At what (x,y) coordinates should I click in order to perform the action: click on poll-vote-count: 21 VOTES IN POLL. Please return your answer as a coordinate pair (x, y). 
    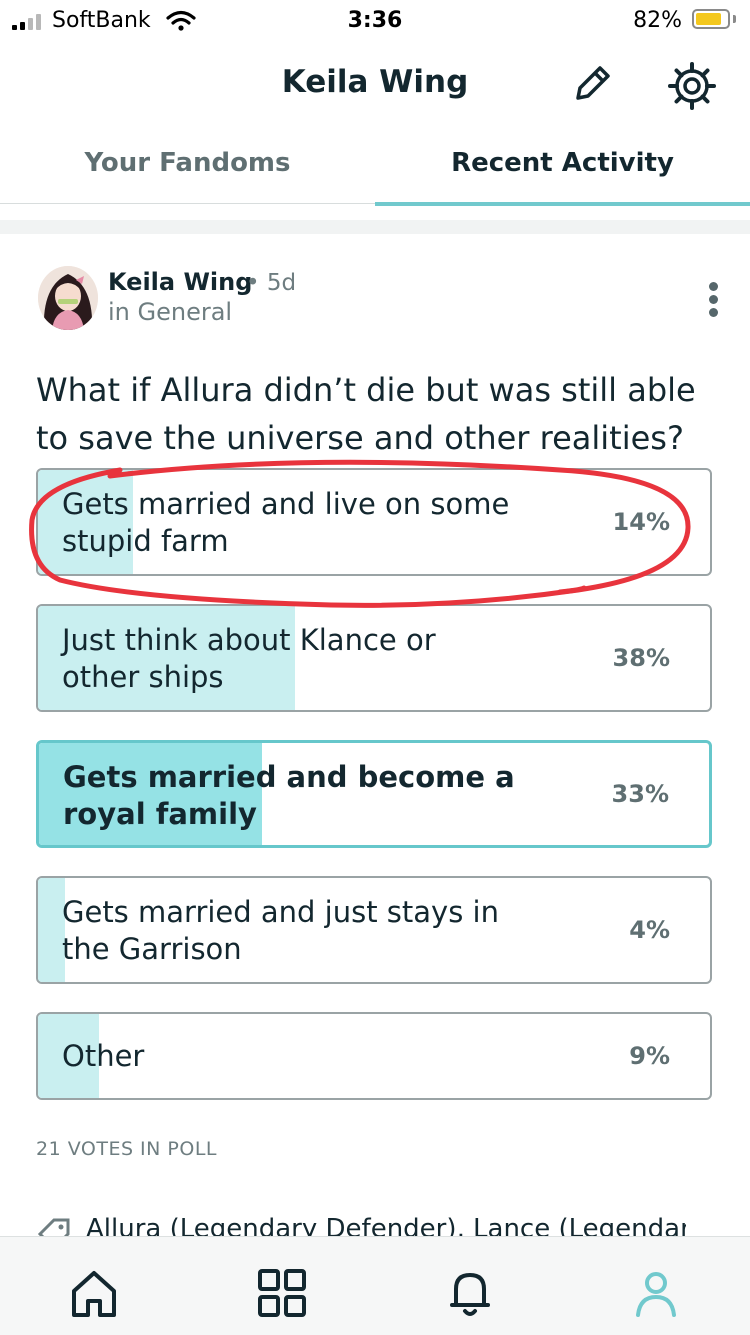
    Looking at the image, I should click on (126, 1149).